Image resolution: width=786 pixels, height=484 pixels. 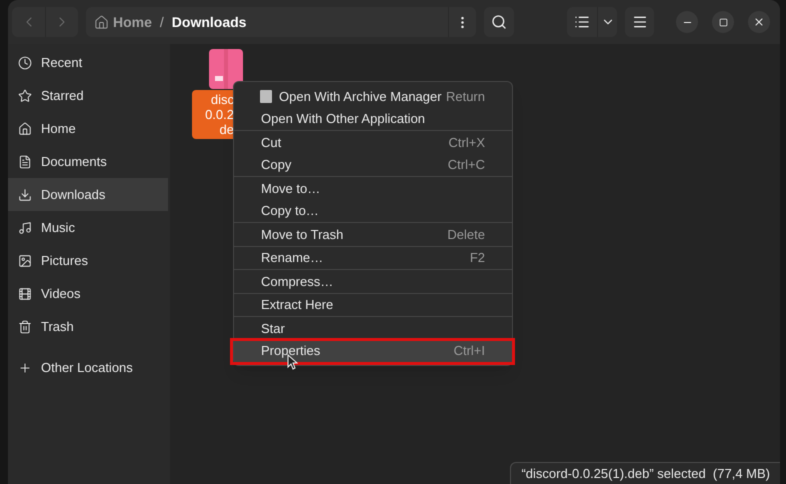 I want to click on path-segment: Home, so click(x=123, y=22).